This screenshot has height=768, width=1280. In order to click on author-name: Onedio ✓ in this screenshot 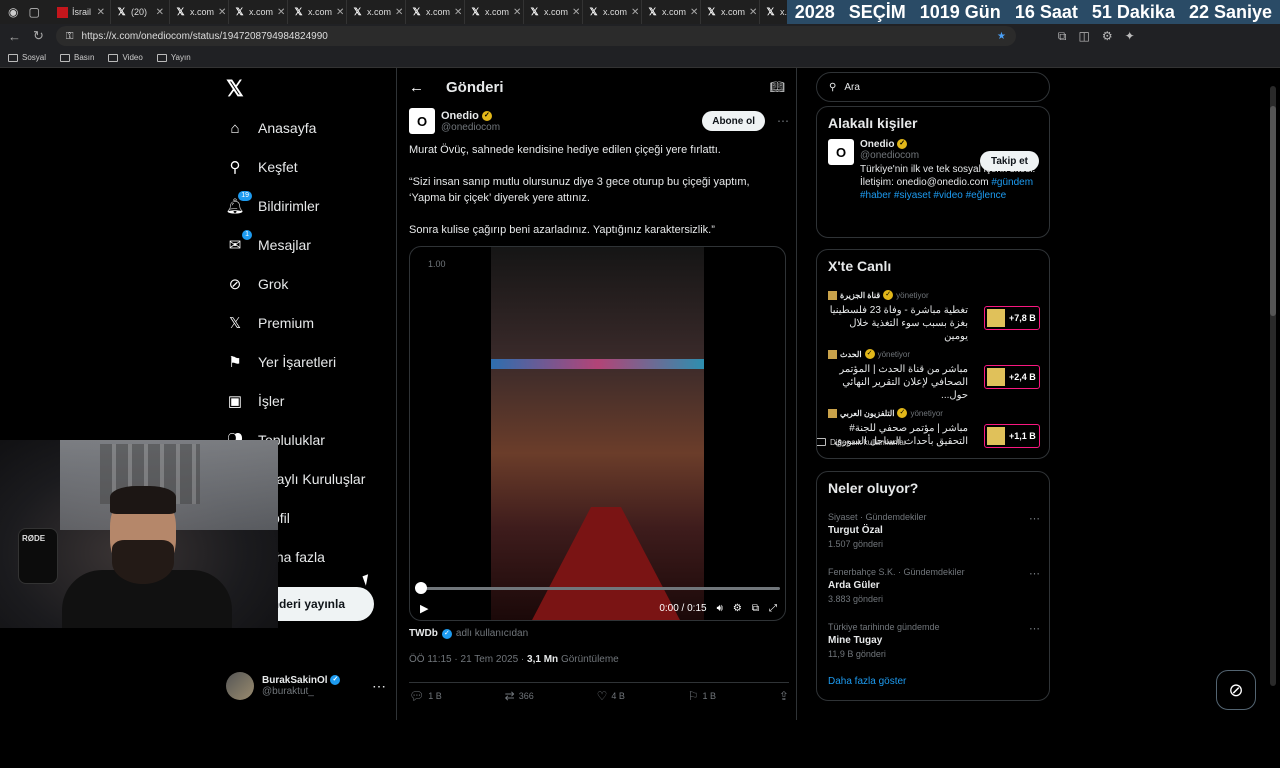, I will do `click(470, 116)`.